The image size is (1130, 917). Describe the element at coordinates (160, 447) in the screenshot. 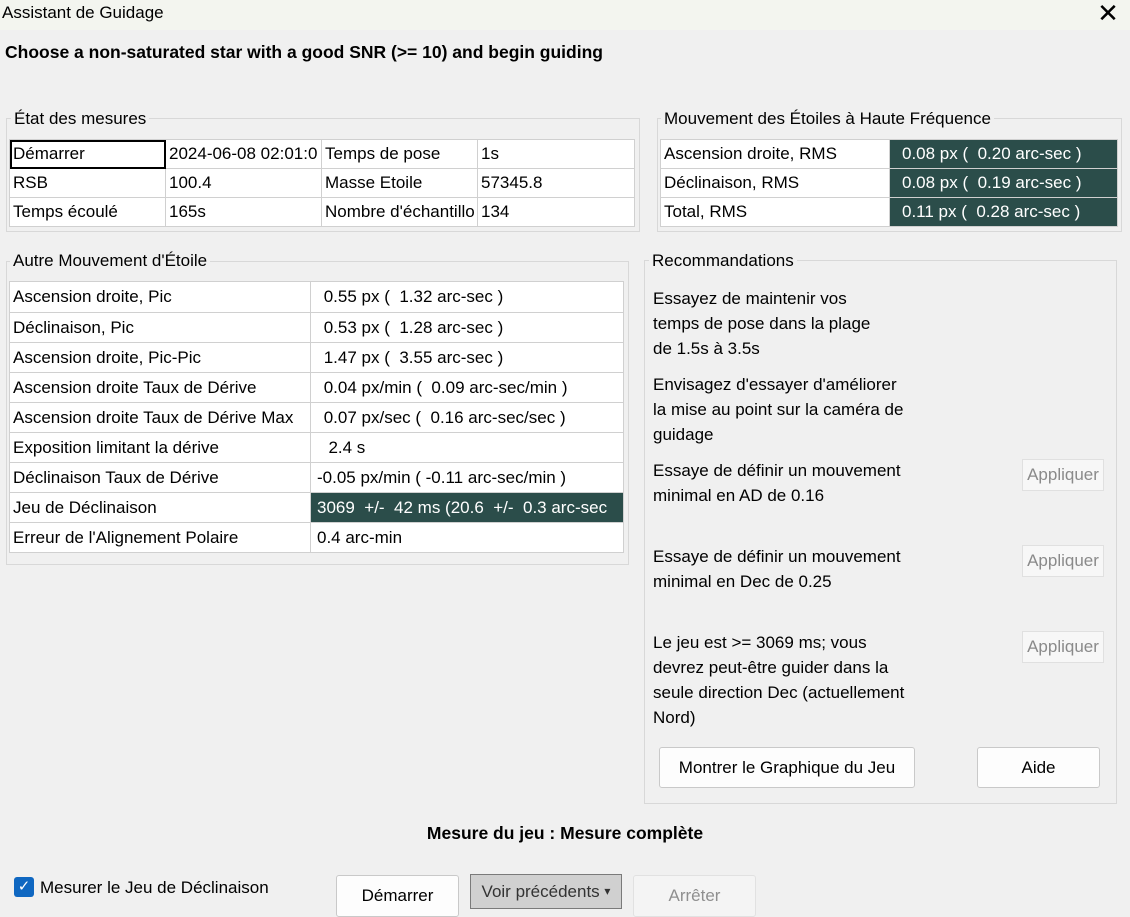

I see `table-cell: Exposition limitant la dérive` at that location.